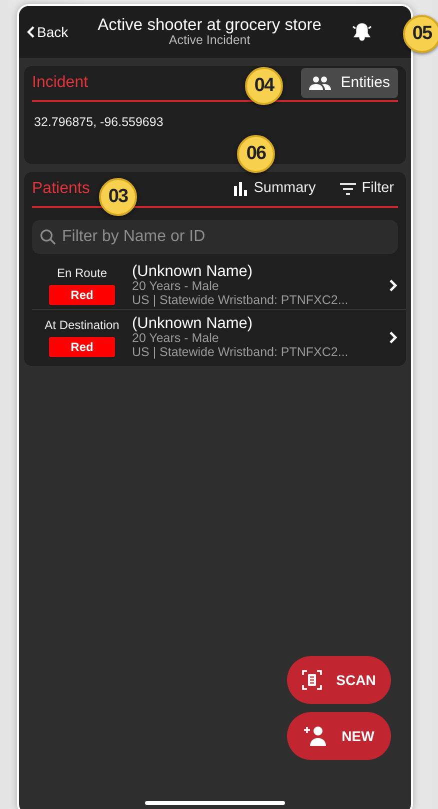  Describe the element at coordinates (312, 680) in the screenshot. I see `scan-icon` at that location.